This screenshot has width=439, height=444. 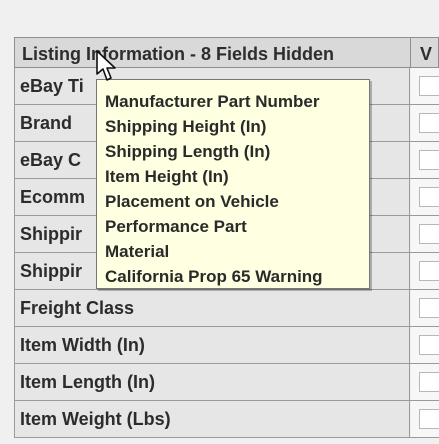 I want to click on listing-information-header: Listing Information - 8 Fields Hidden V, so click(x=226, y=52).